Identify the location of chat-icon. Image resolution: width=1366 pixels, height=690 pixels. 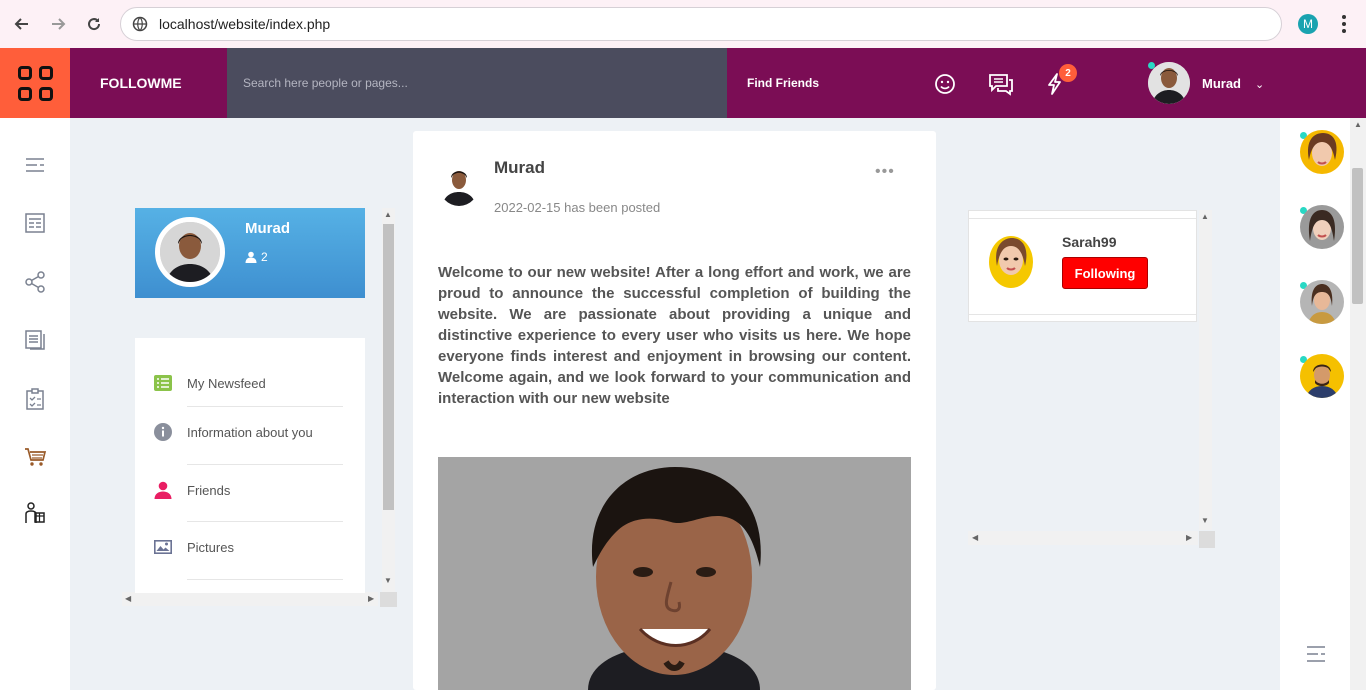
(1001, 84).